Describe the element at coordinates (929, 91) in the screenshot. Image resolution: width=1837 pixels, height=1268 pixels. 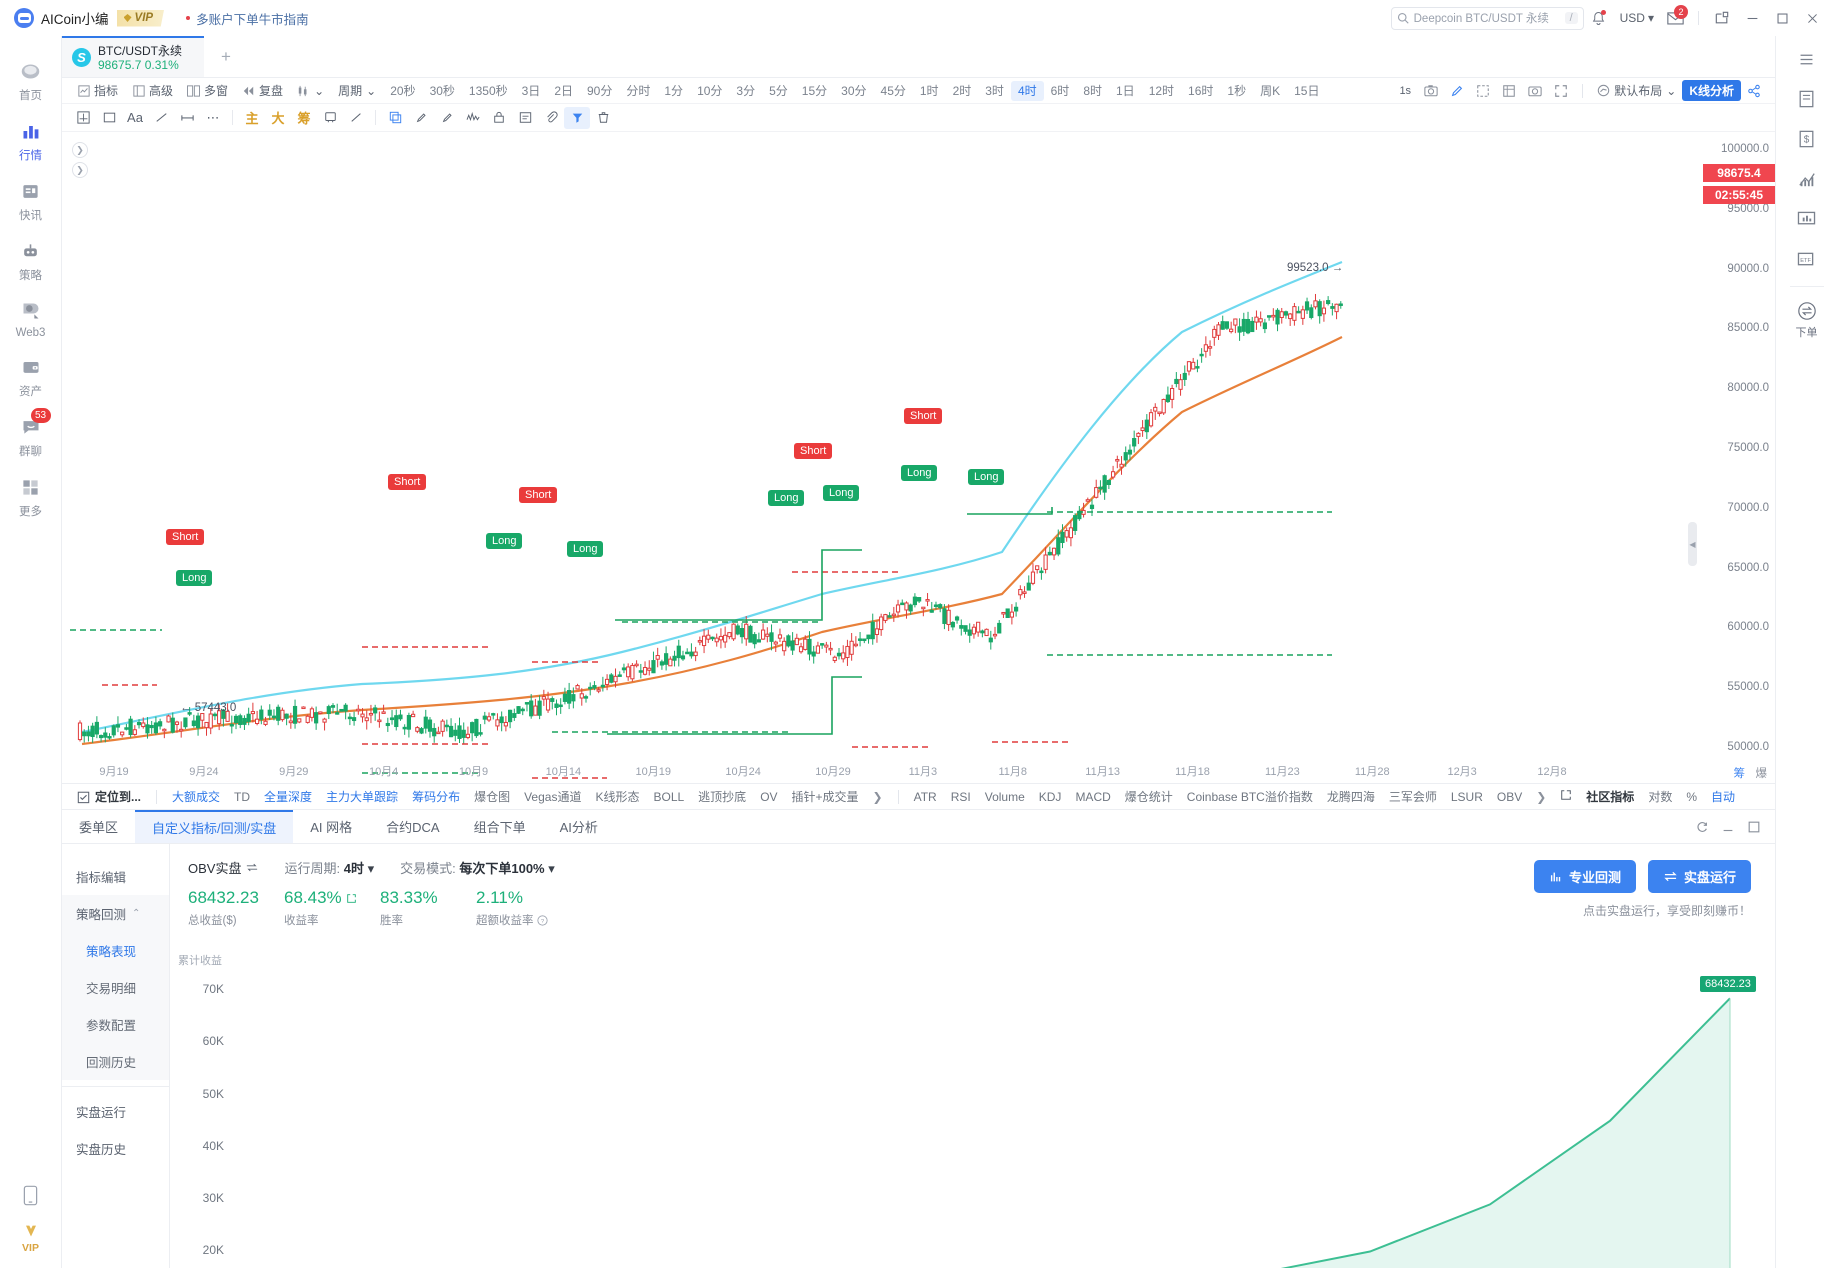
I see `period-option-1时: 1时` at that location.